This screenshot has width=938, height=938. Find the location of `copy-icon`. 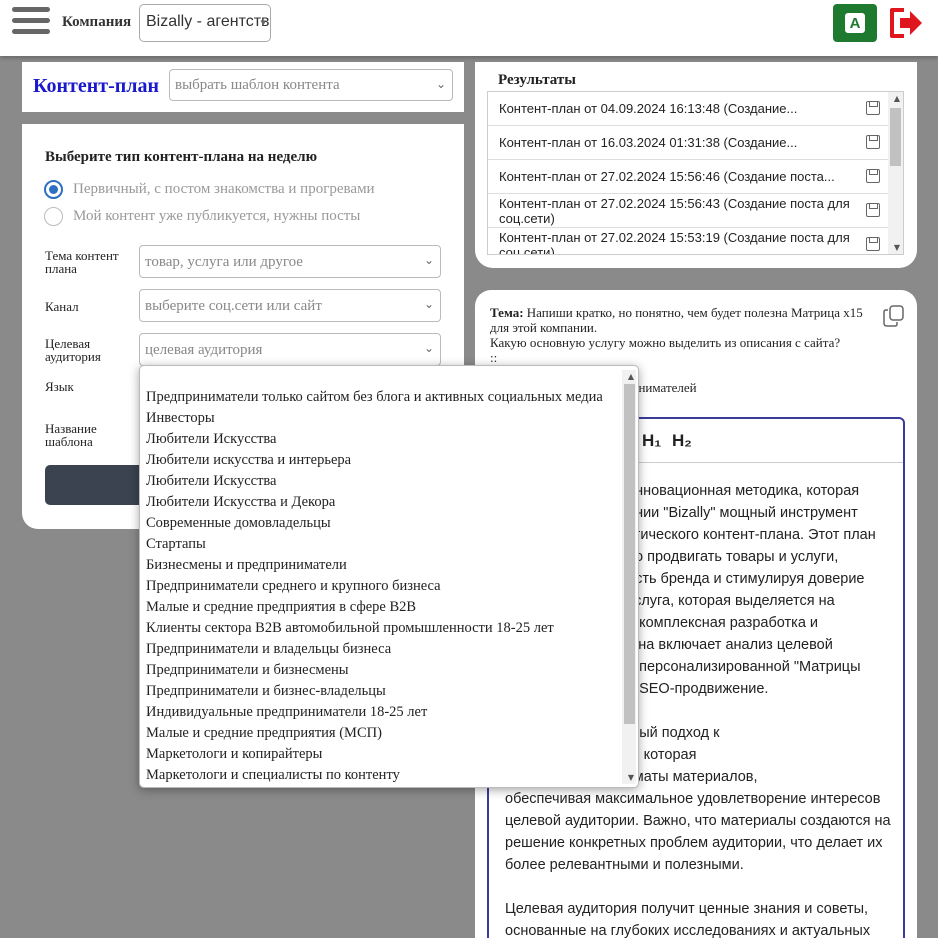

copy-icon is located at coordinates (894, 316).